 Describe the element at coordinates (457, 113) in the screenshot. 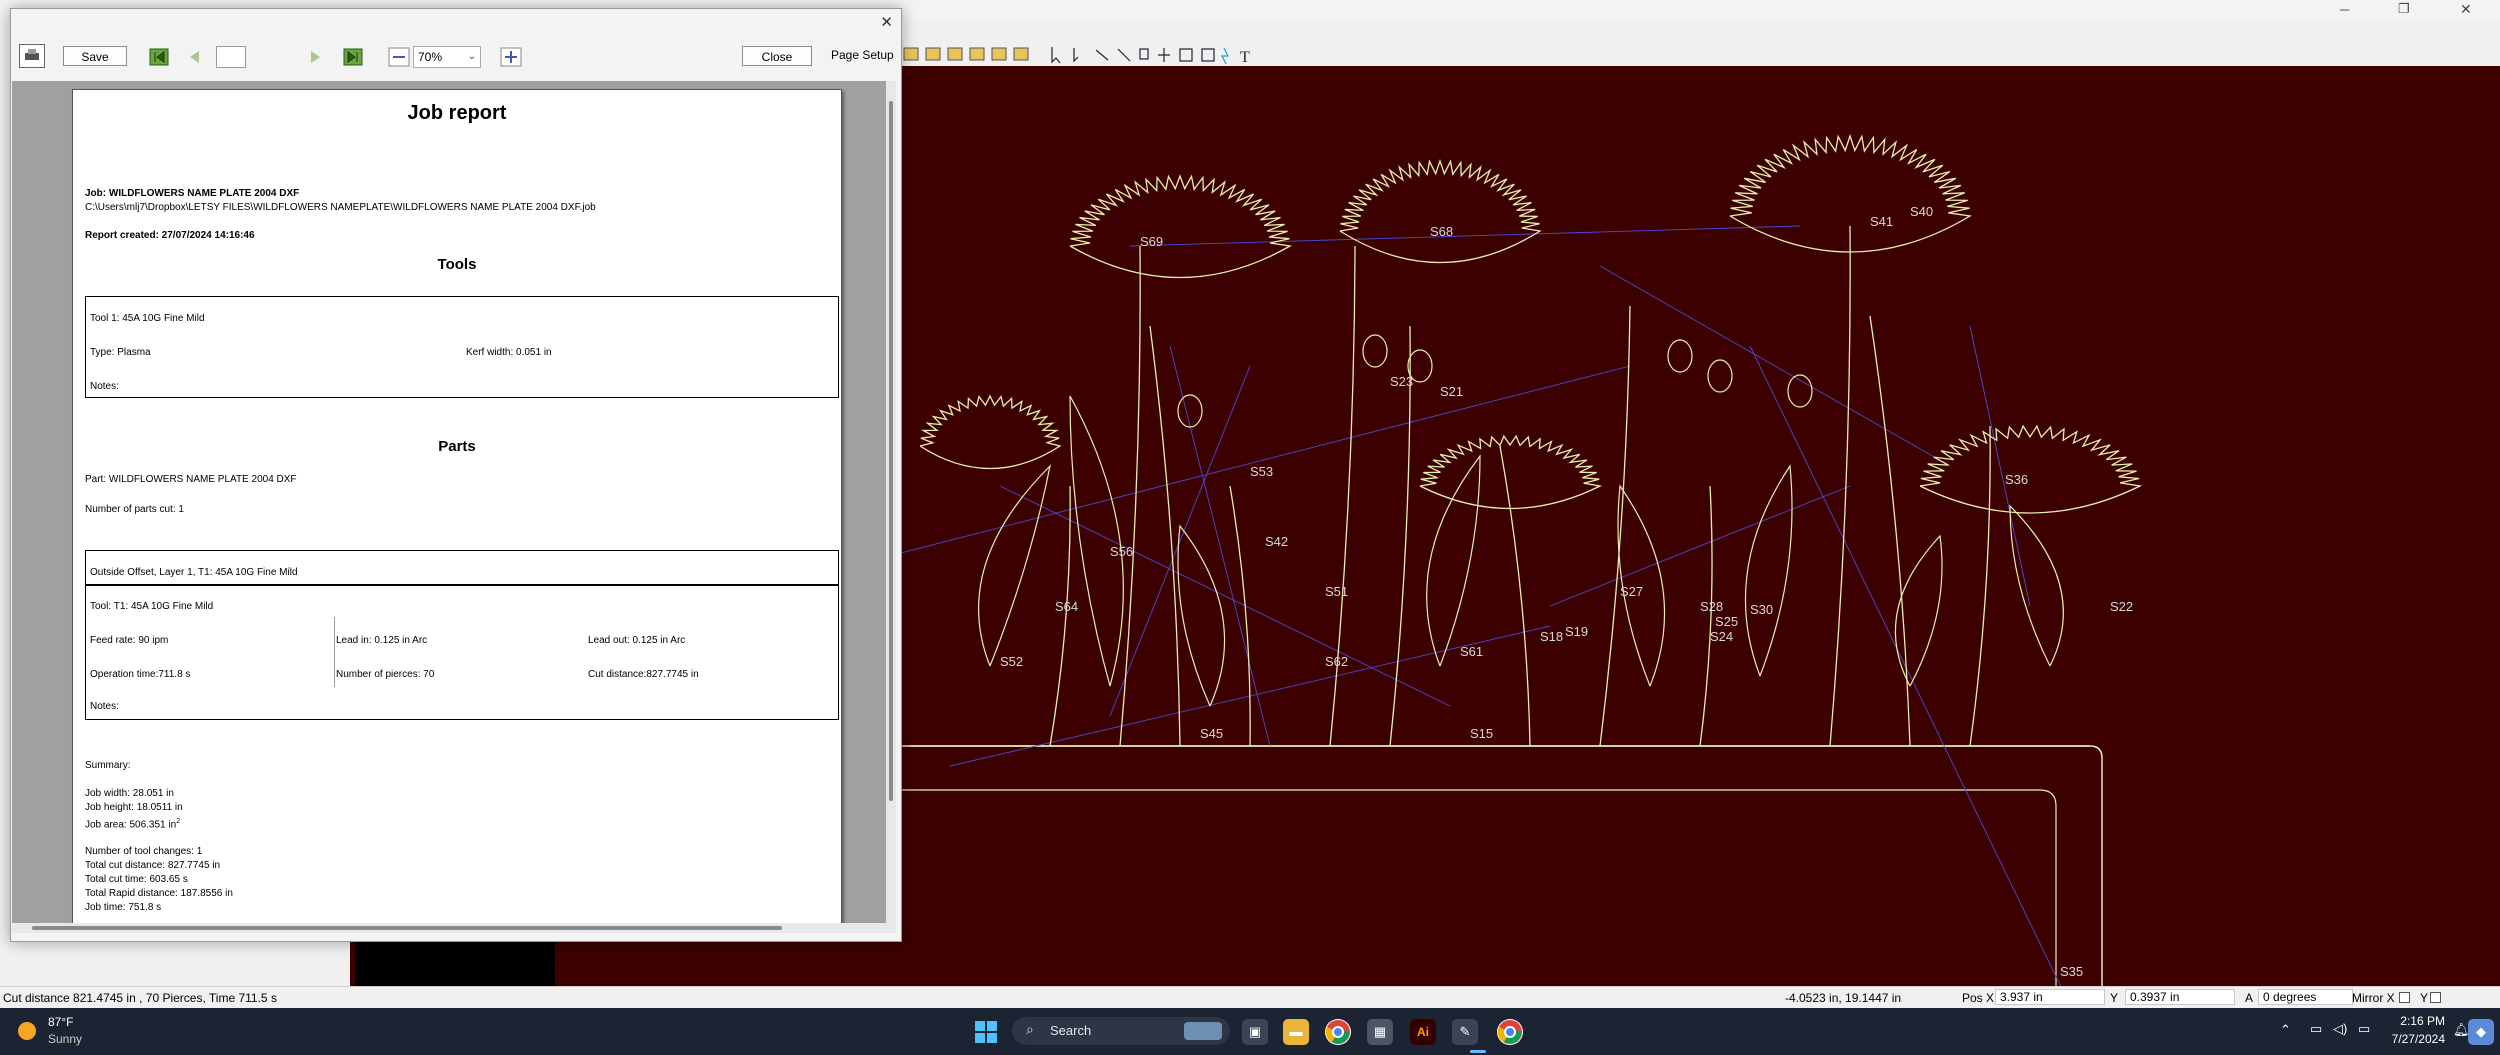

I see `report-title: Job report` at that location.